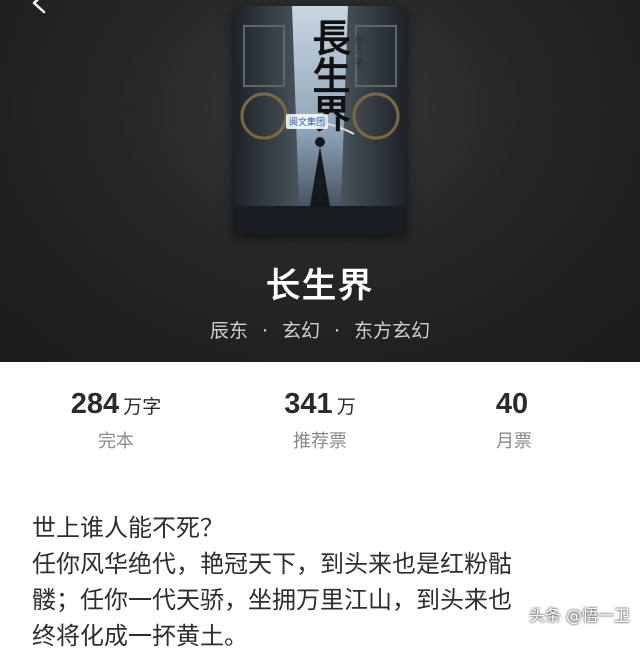 This screenshot has height=654, width=640. I want to click on stat-unit: 万, so click(346, 407).